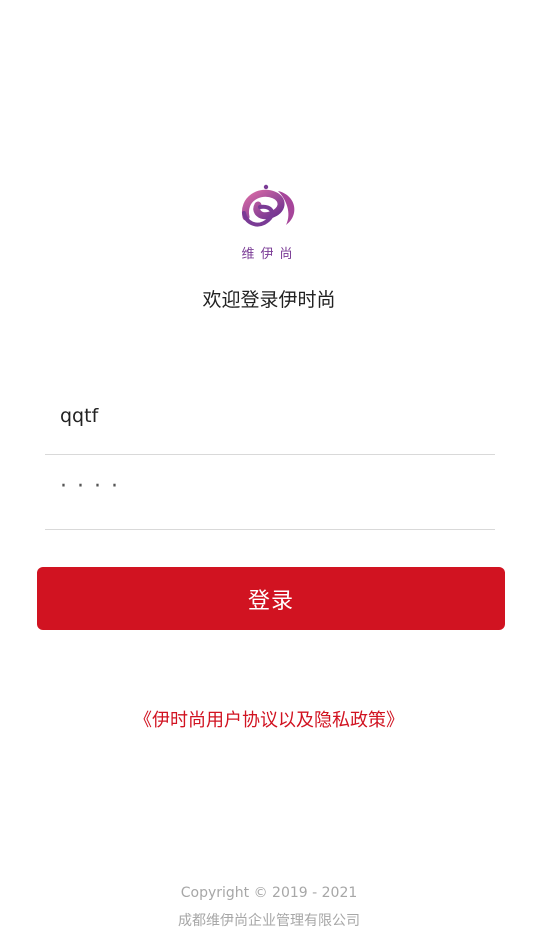 The width and height of the screenshot is (538, 941). Describe the element at coordinates (270, 418) in the screenshot. I see `username-field: qqtf` at that location.